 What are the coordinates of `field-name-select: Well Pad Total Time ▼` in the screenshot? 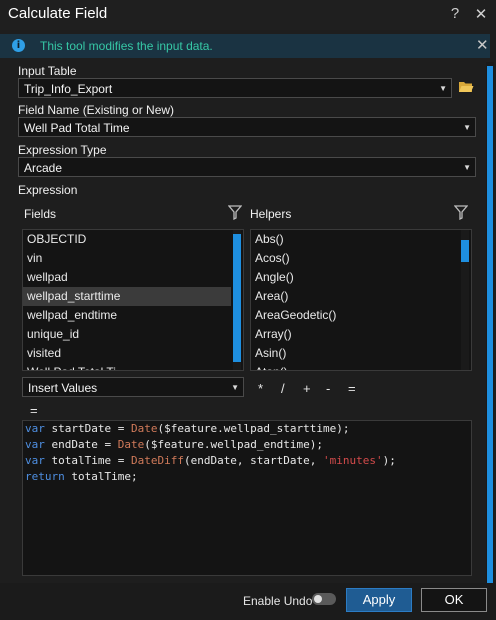 It's located at (247, 127).